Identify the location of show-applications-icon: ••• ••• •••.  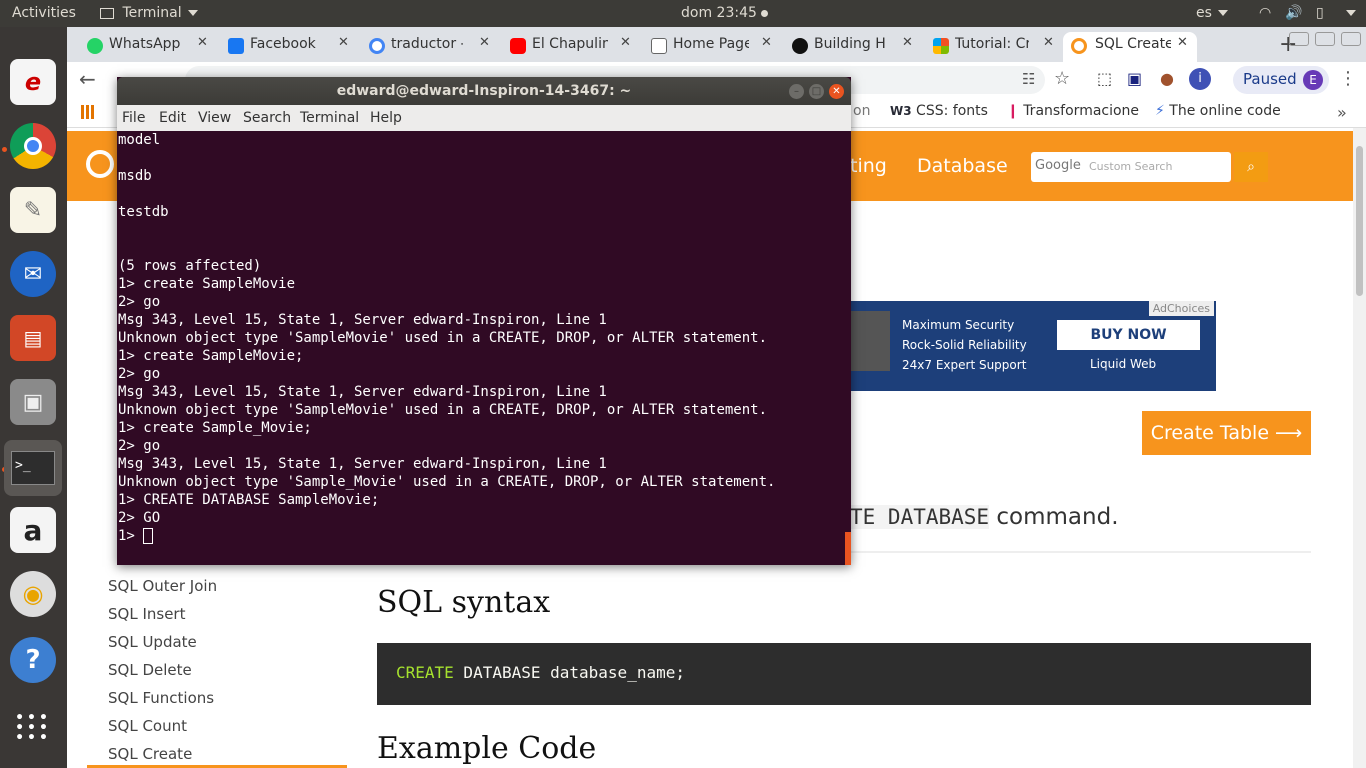
(33, 728).